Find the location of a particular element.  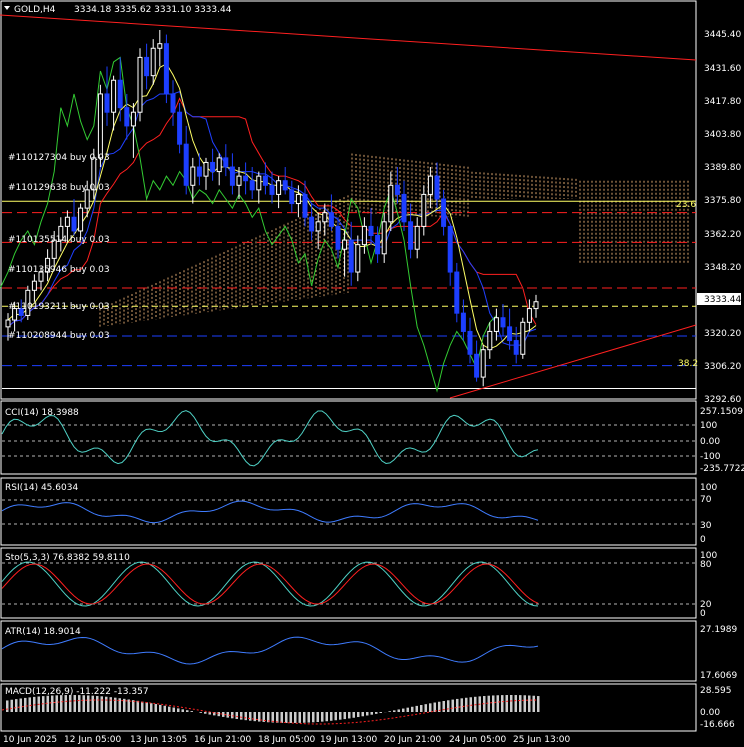

cci-tick: 0.00 is located at coordinates (710, 442).